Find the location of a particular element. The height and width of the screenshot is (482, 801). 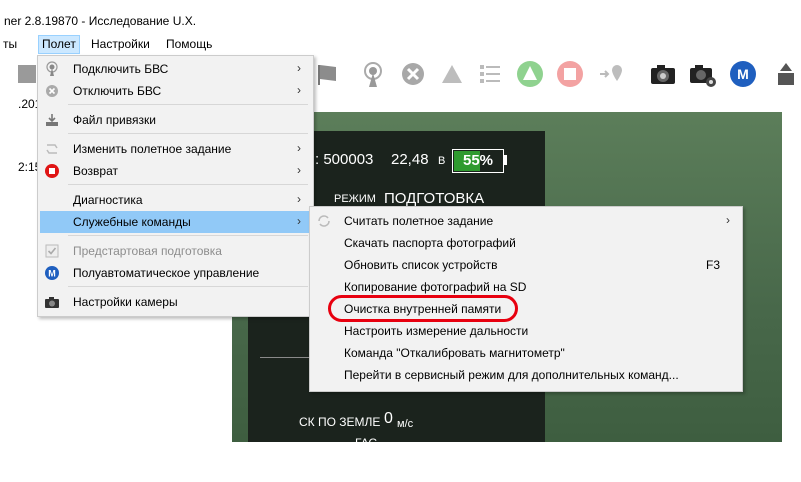

menu-item-label: Изменить полетное задание is located at coordinates (152, 149).